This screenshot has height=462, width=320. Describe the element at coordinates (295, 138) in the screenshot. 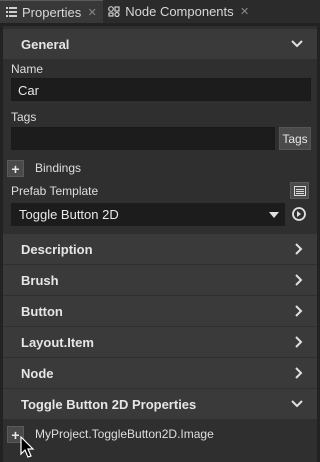

I see `tags-button: Tags` at that location.